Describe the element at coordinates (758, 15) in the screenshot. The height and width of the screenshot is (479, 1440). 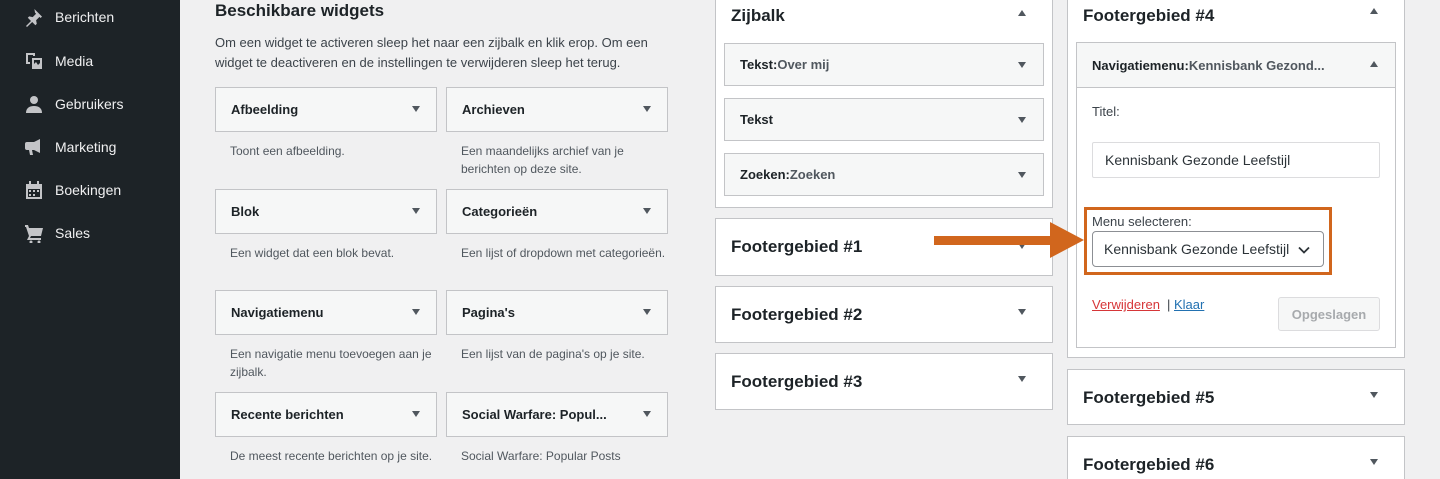
I see `area-title: Zijbalk` at that location.